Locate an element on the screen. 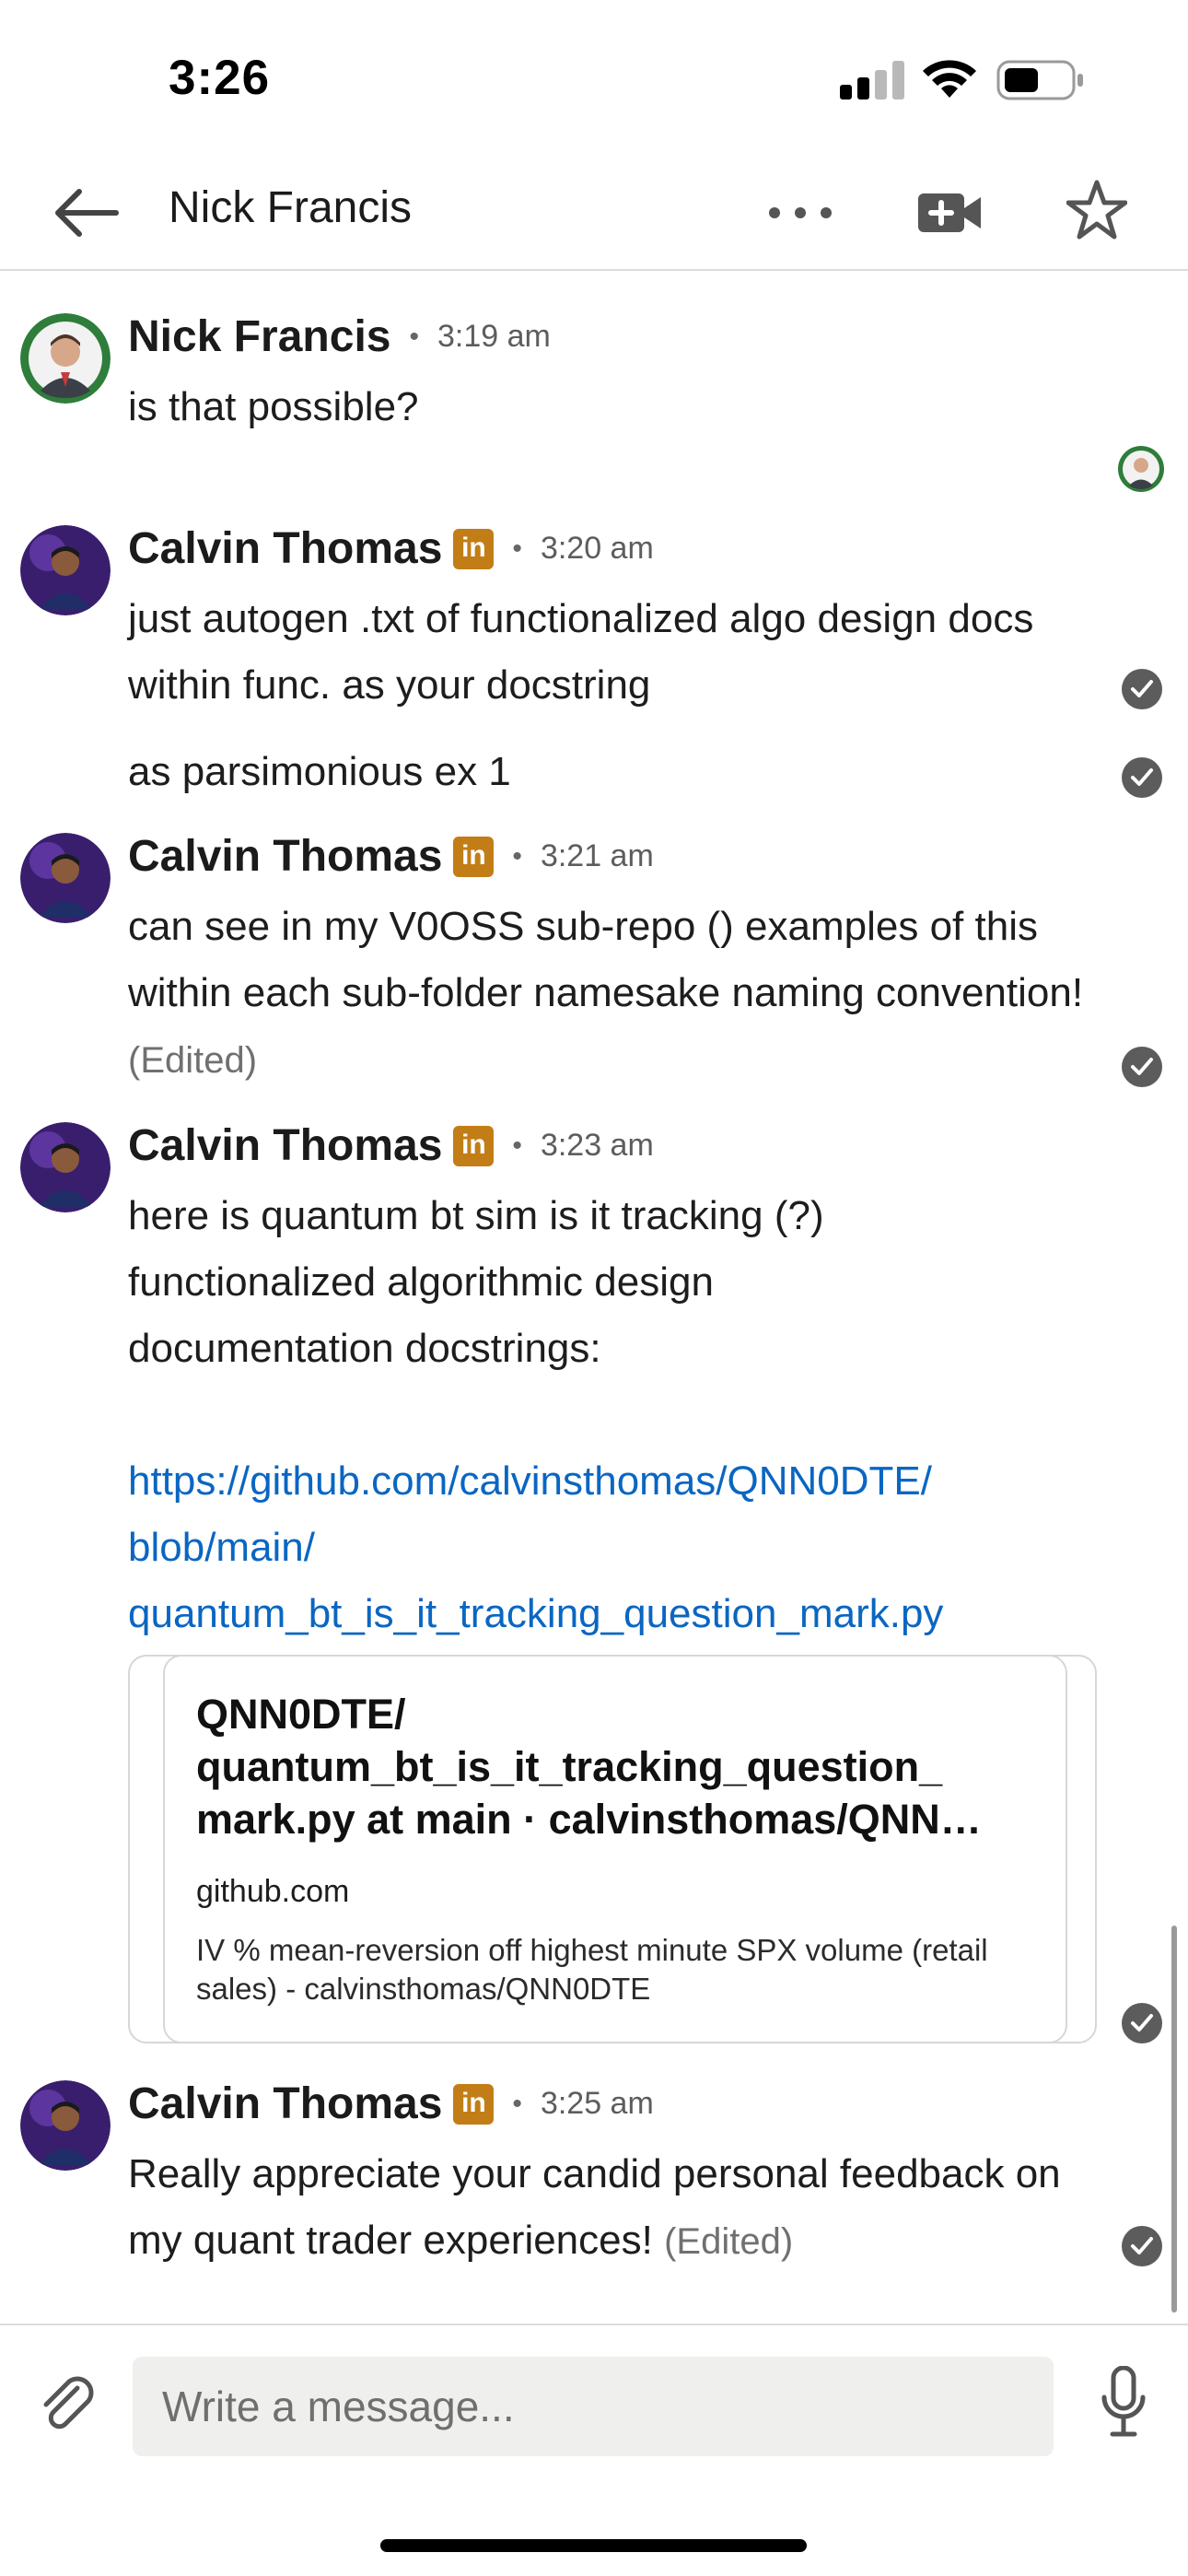  sender-line: Calvin Thomas in • 3:20 am is located at coordinates (391, 548).